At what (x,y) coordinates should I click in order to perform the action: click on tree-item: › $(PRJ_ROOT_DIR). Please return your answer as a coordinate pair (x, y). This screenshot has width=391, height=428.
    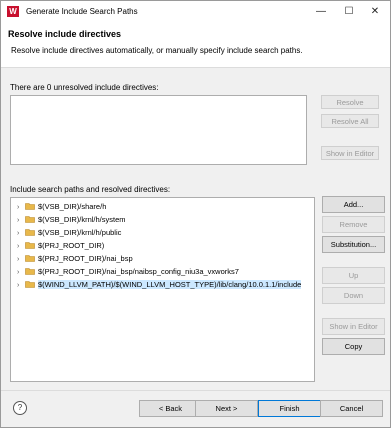
    Looking at the image, I should click on (60, 246).